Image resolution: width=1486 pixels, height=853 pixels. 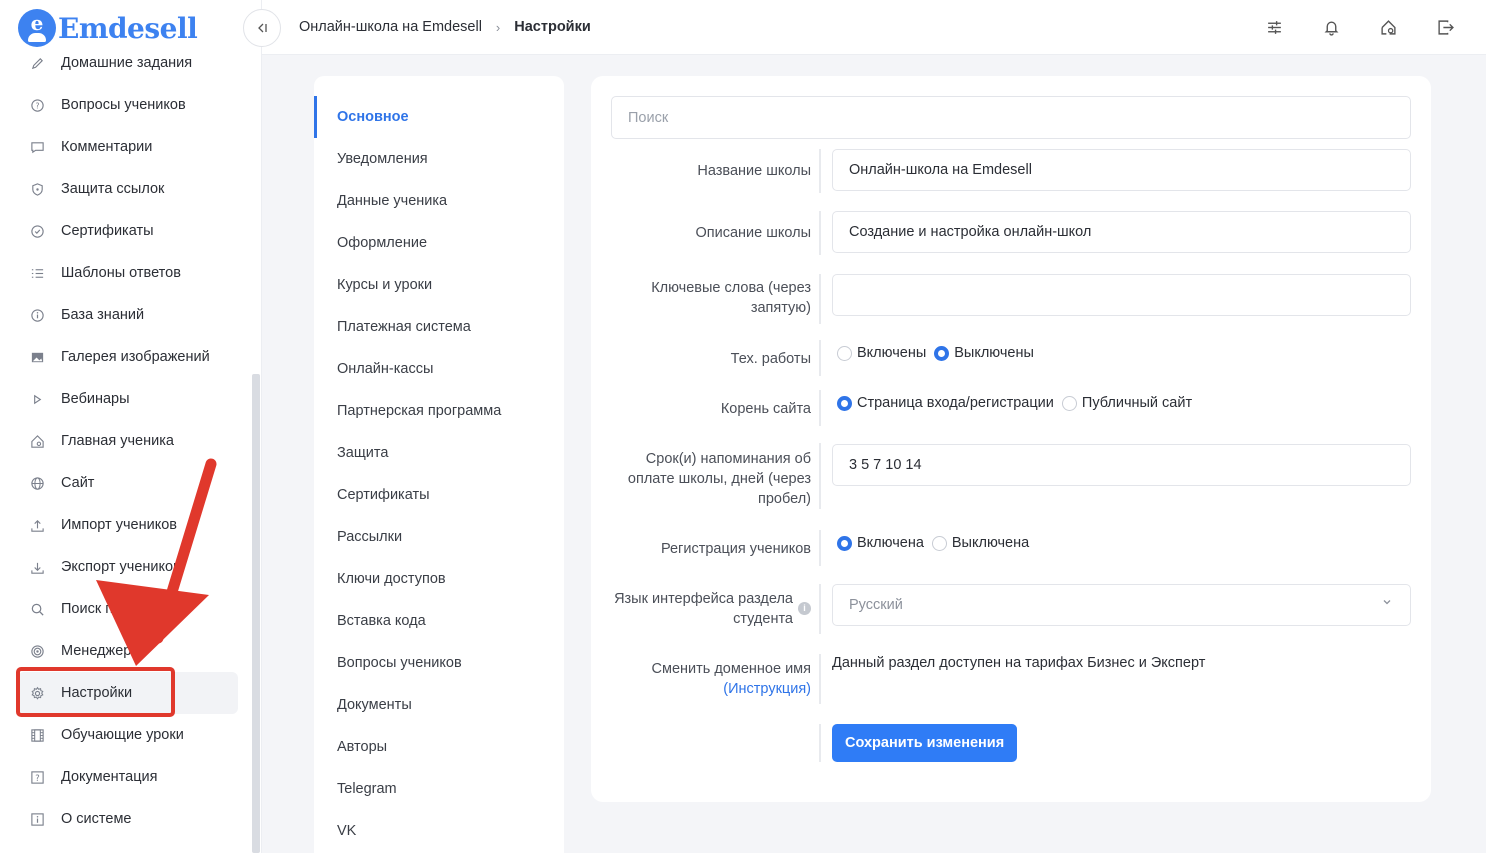 I want to click on student-language-select: Русский, so click(x=1121, y=605).